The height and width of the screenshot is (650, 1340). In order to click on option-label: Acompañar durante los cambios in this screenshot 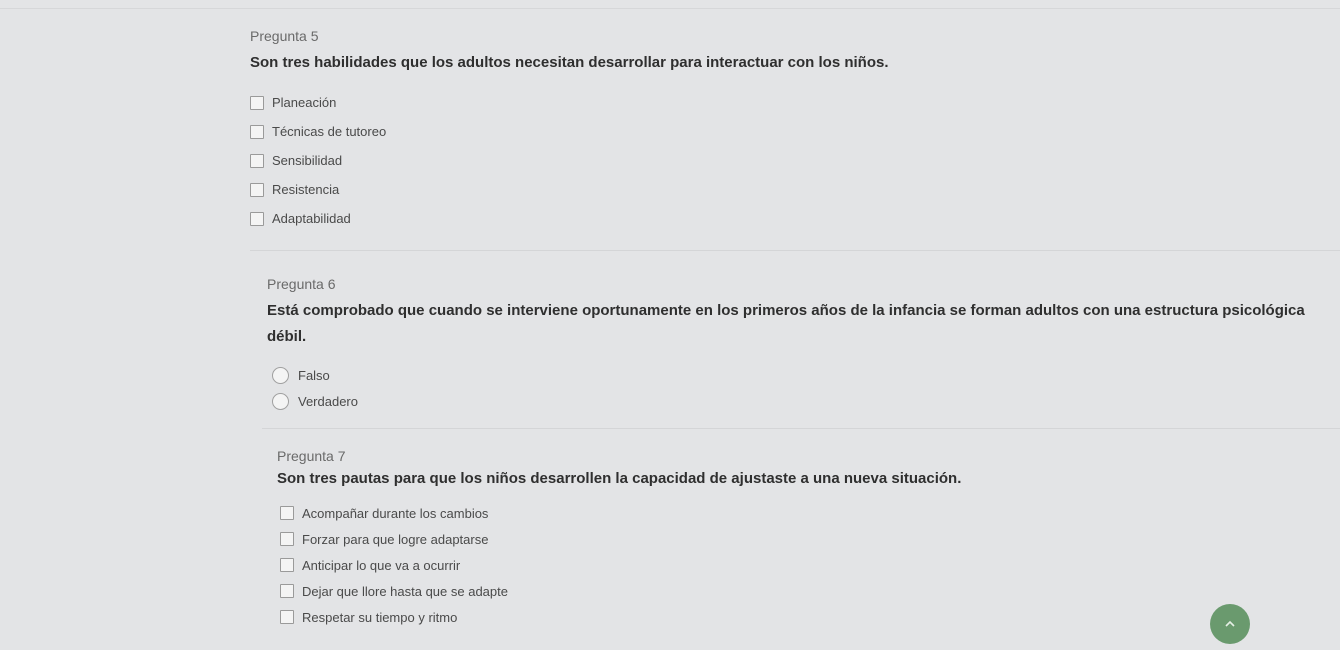, I will do `click(395, 513)`.